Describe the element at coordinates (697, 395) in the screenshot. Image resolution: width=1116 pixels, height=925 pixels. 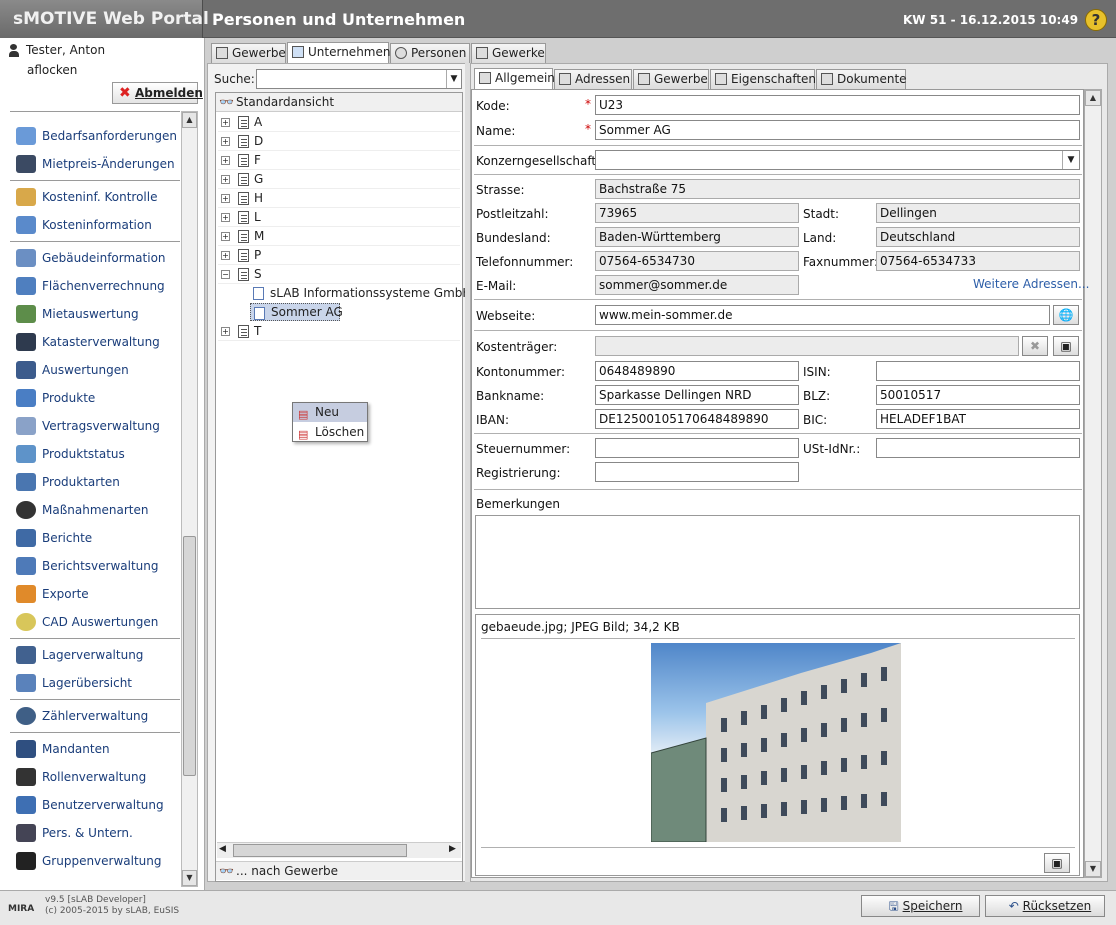
I see `bankname-field: Sparkasse Dellingen NRD` at that location.